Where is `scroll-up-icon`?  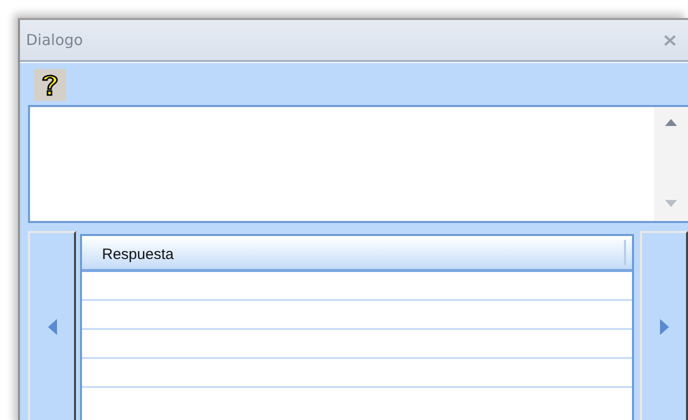
scroll-up-icon is located at coordinates (671, 122).